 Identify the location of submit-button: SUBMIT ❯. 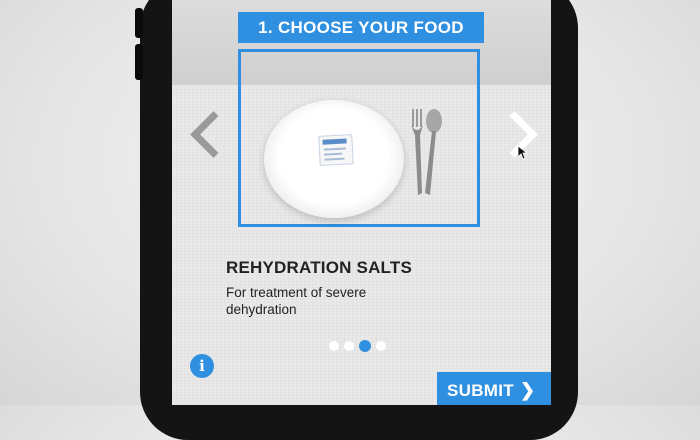
(494, 388).